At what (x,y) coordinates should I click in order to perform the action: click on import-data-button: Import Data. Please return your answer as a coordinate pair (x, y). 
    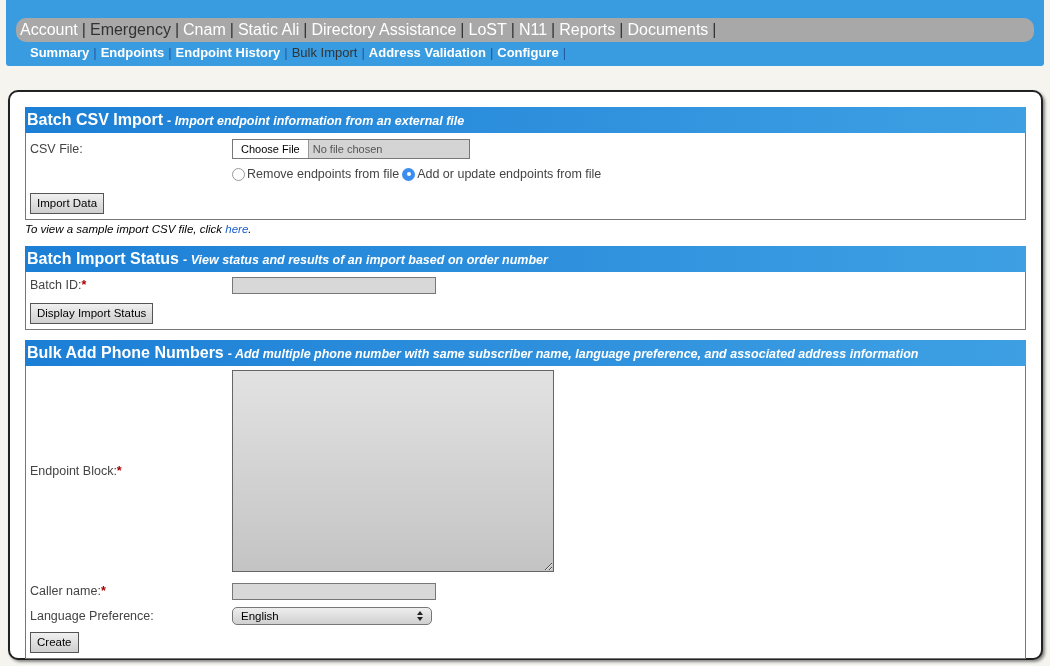
    Looking at the image, I should click on (67, 203).